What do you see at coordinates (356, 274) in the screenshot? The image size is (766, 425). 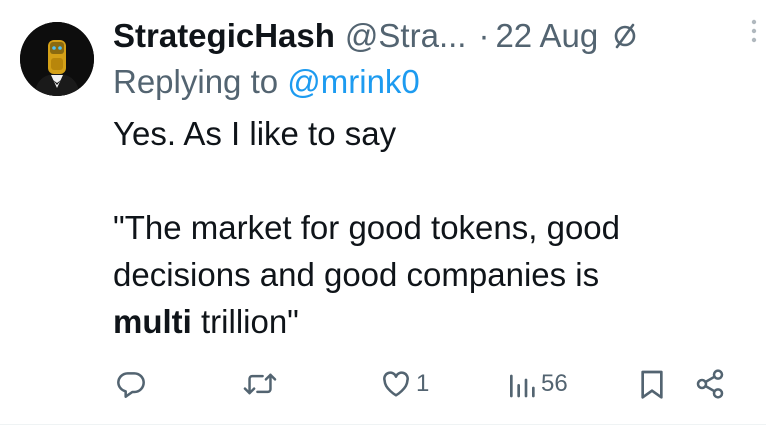 I see `tweet-text-line: decisions and good companies is` at bounding box center [356, 274].